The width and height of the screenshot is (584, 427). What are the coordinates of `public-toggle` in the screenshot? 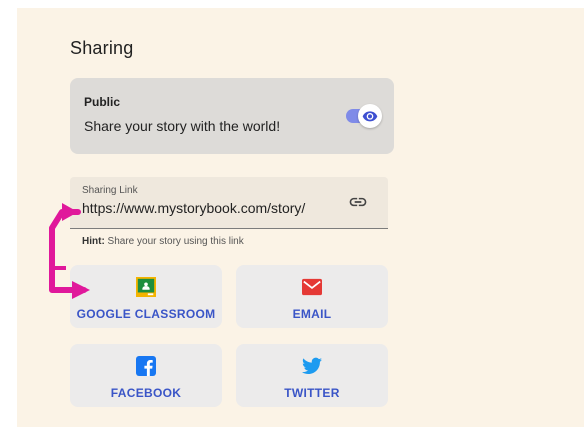 It's located at (364, 116).